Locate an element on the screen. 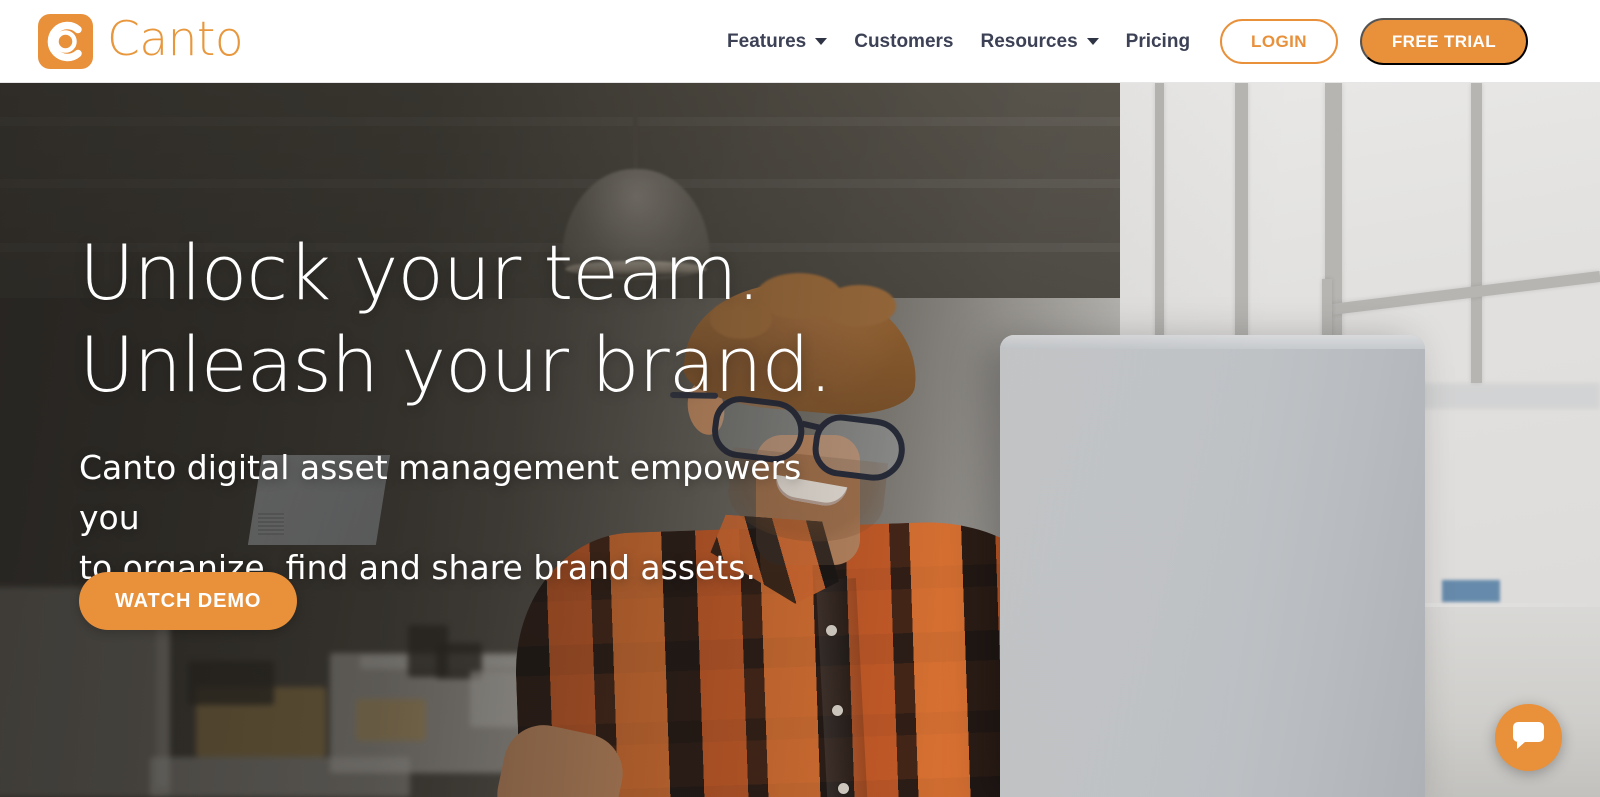 This screenshot has width=1600, height=797. nav-item-label: Resources is located at coordinates (1029, 41).